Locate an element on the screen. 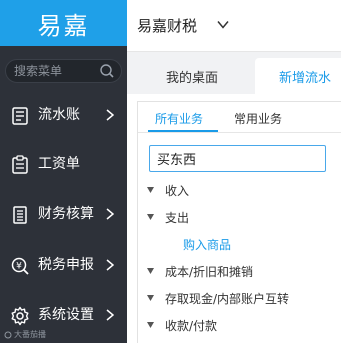 The image size is (341, 343). tree-node-expense: 支出 is located at coordinates (239, 217).